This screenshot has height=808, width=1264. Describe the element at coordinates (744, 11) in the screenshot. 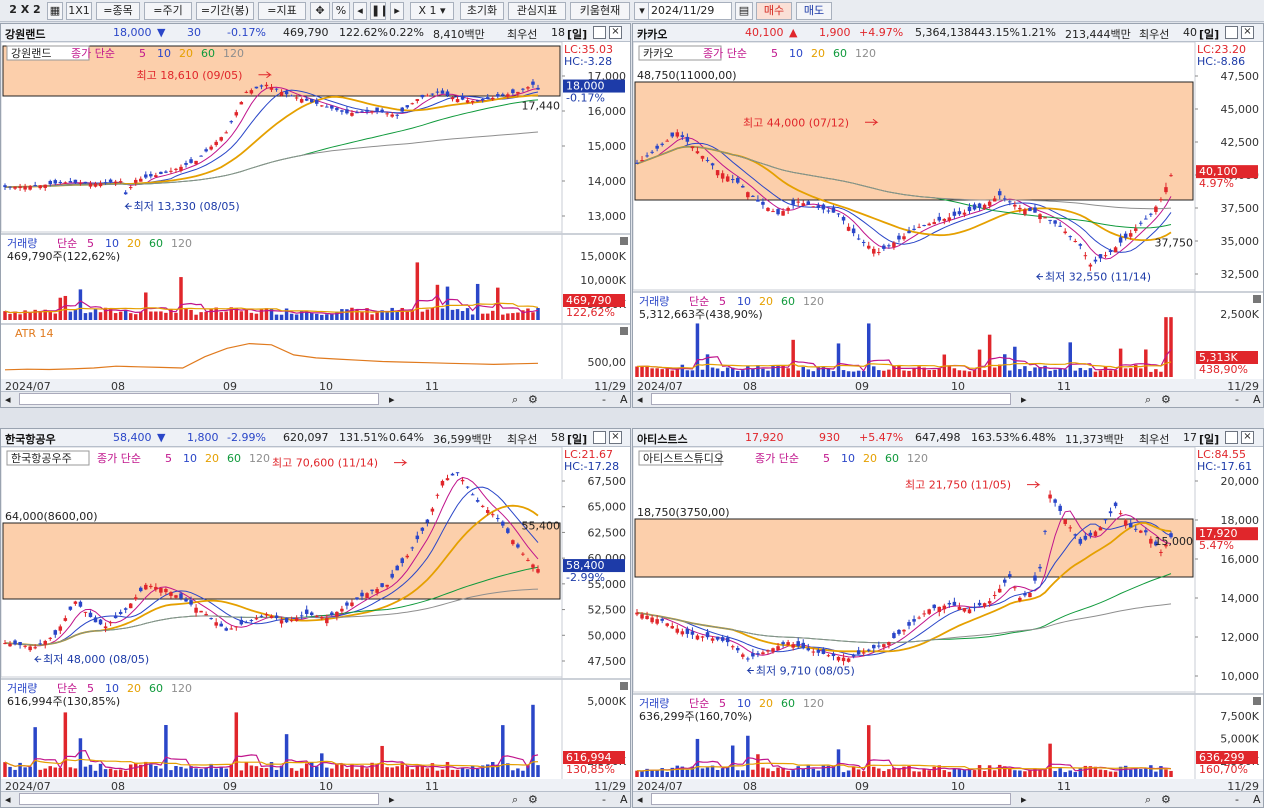

I see `calendar-icon: ▤` at that location.